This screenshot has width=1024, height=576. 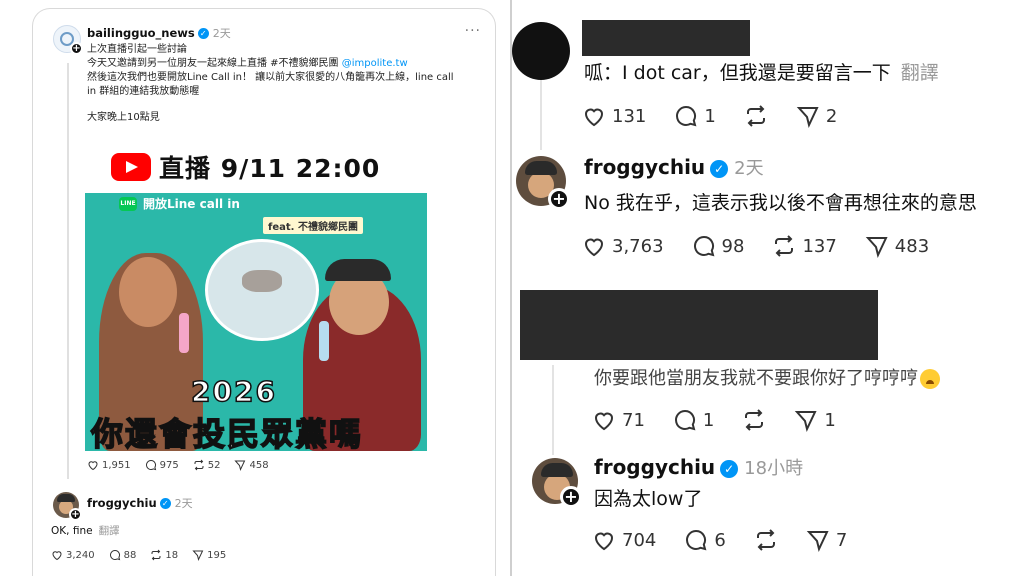 I want to click on repost-button: 18, so click(x=164, y=555).